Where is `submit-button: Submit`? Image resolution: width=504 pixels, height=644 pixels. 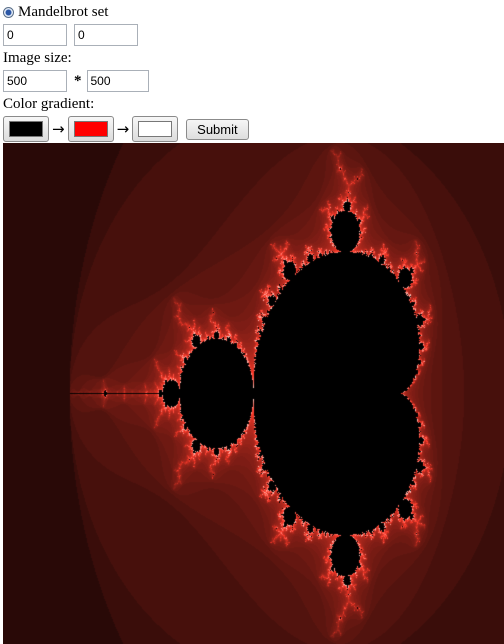
submit-button: Submit is located at coordinates (217, 129).